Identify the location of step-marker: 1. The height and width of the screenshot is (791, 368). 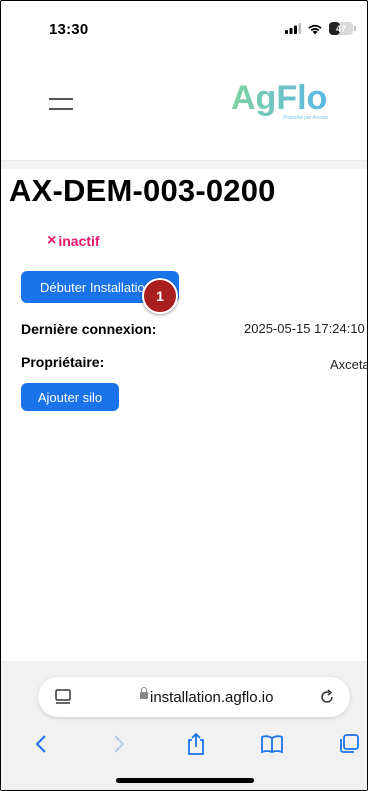
(160, 296).